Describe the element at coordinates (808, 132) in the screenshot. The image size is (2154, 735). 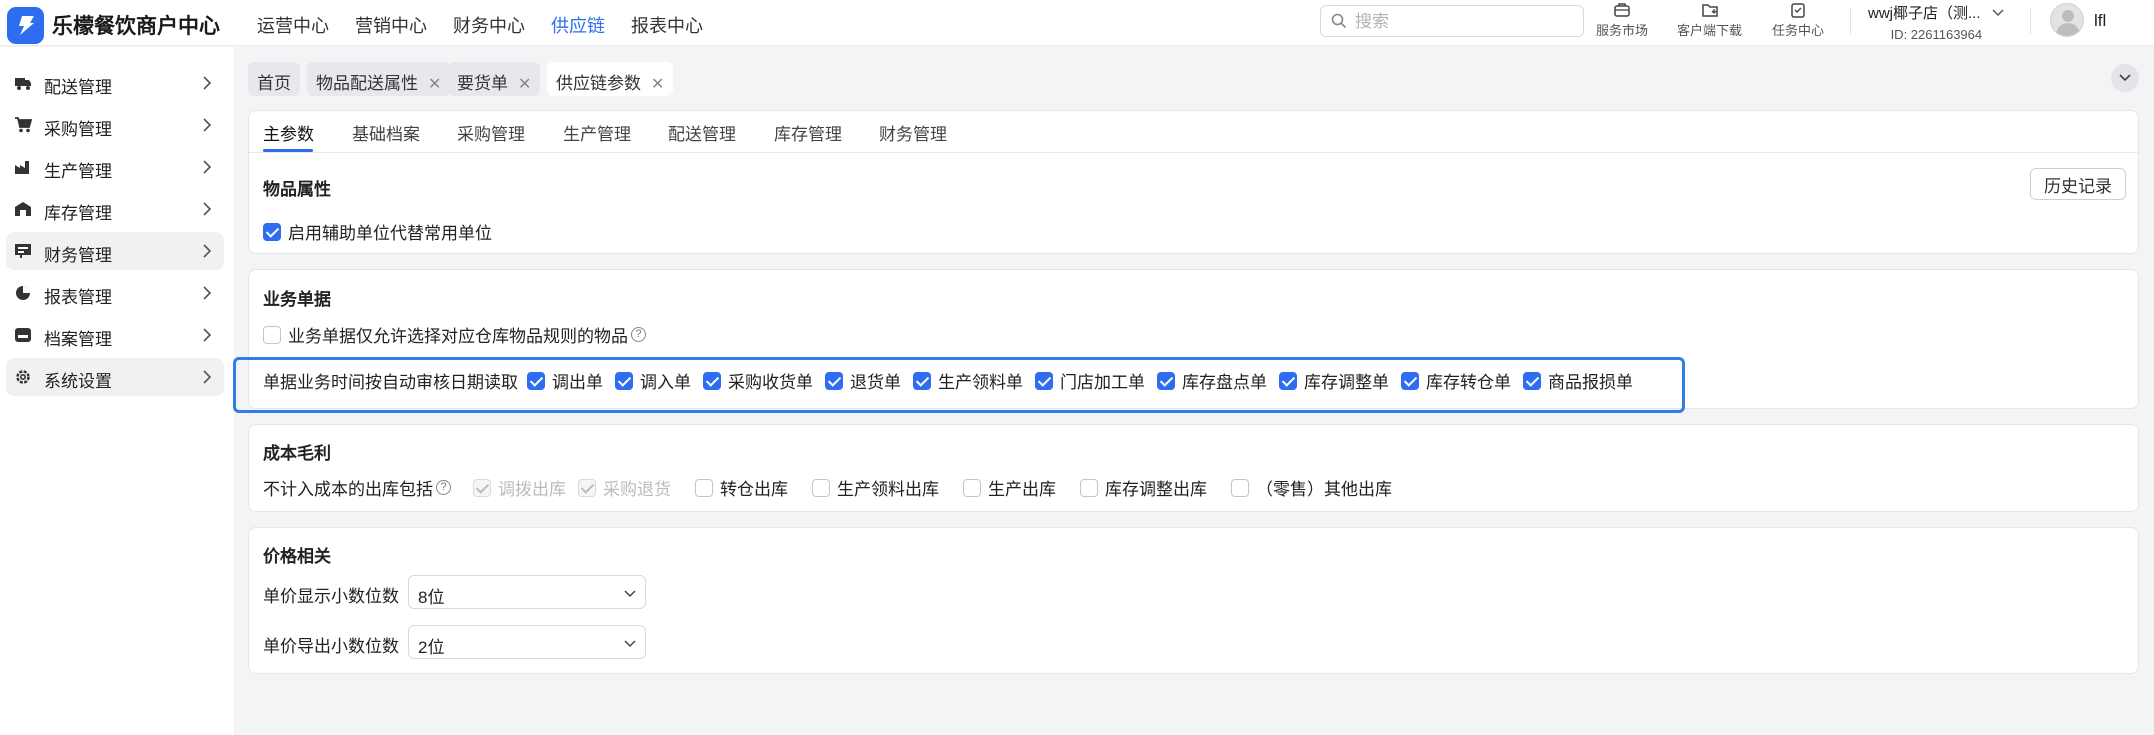
I see `tab-inventory: 库存管理` at that location.